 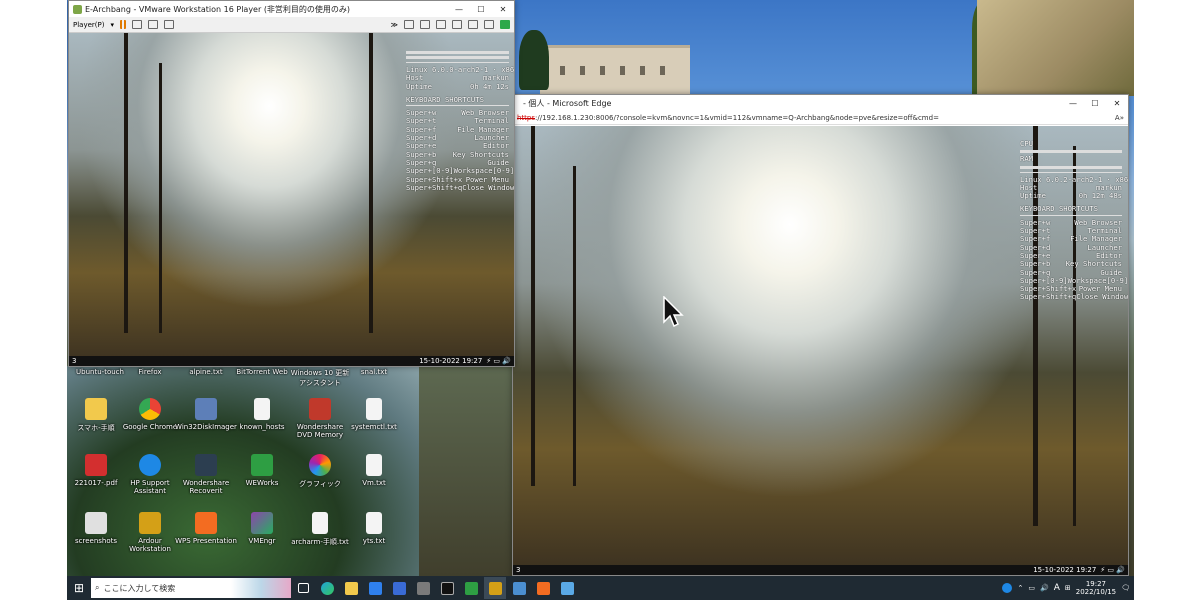 I want to click on desktop-icon-screenshots: screenshots, so click(x=97, y=528).